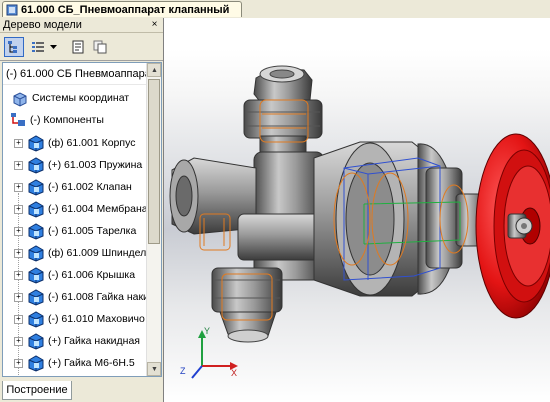 This screenshot has height=402, width=550. I want to click on tree-item-component: + (ф) 61.001 Корпус, so click(74, 143).